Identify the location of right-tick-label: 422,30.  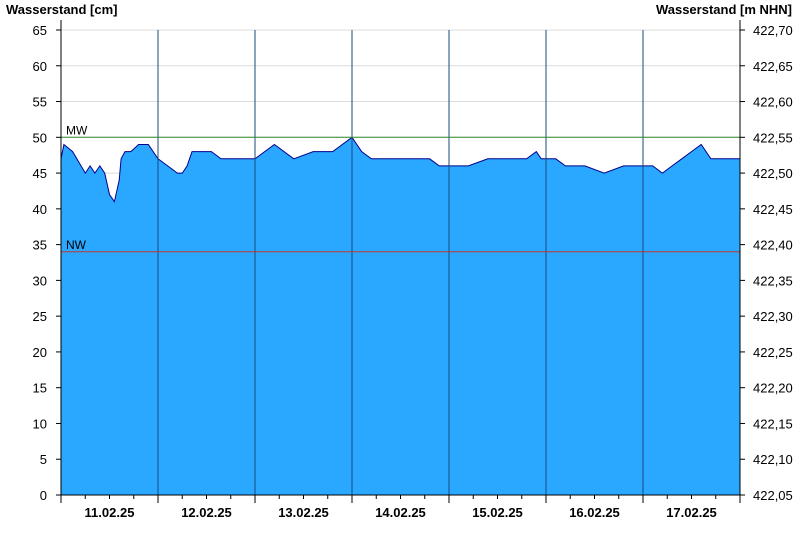
(773, 316).